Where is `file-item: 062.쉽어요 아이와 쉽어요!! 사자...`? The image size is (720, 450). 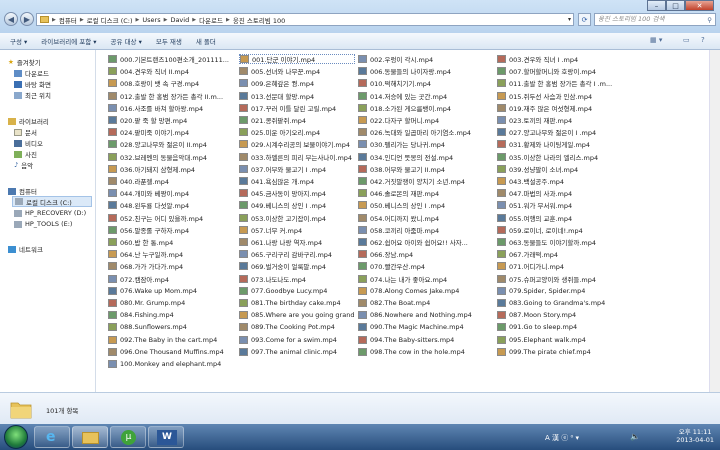
file-item: 062.쉽어요 아이와 쉽어요!! 사자... is located at coordinates (426, 242).